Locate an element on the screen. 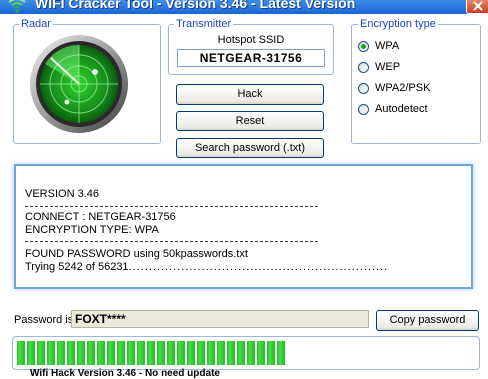 The width and height of the screenshot is (488, 379). log-version: VERSION 3.46 is located at coordinates (62, 194).